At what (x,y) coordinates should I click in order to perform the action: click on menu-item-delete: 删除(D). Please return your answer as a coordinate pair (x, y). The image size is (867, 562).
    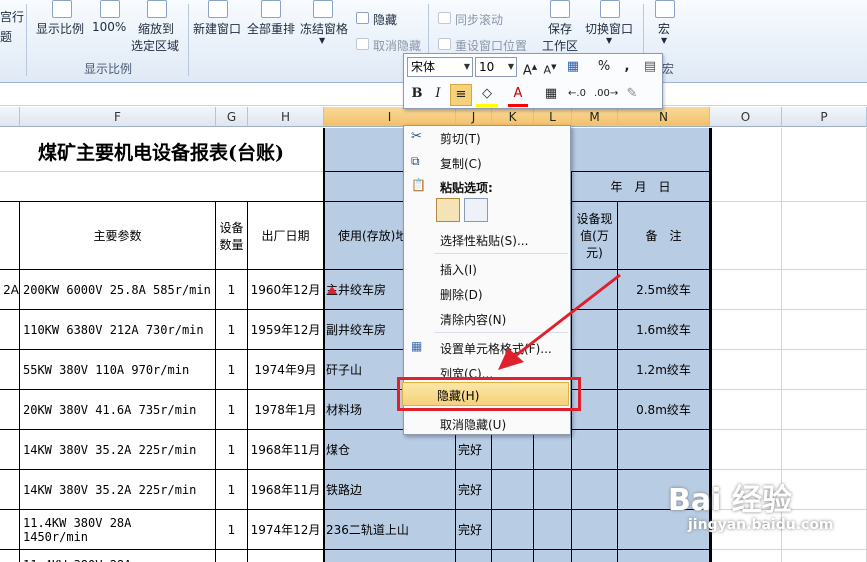
    Looking at the image, I should click on (461, 294).